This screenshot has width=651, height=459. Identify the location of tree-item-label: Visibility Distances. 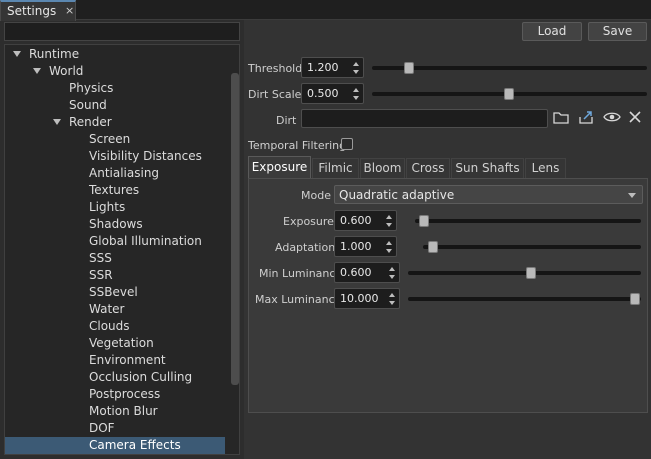
(145, 156).